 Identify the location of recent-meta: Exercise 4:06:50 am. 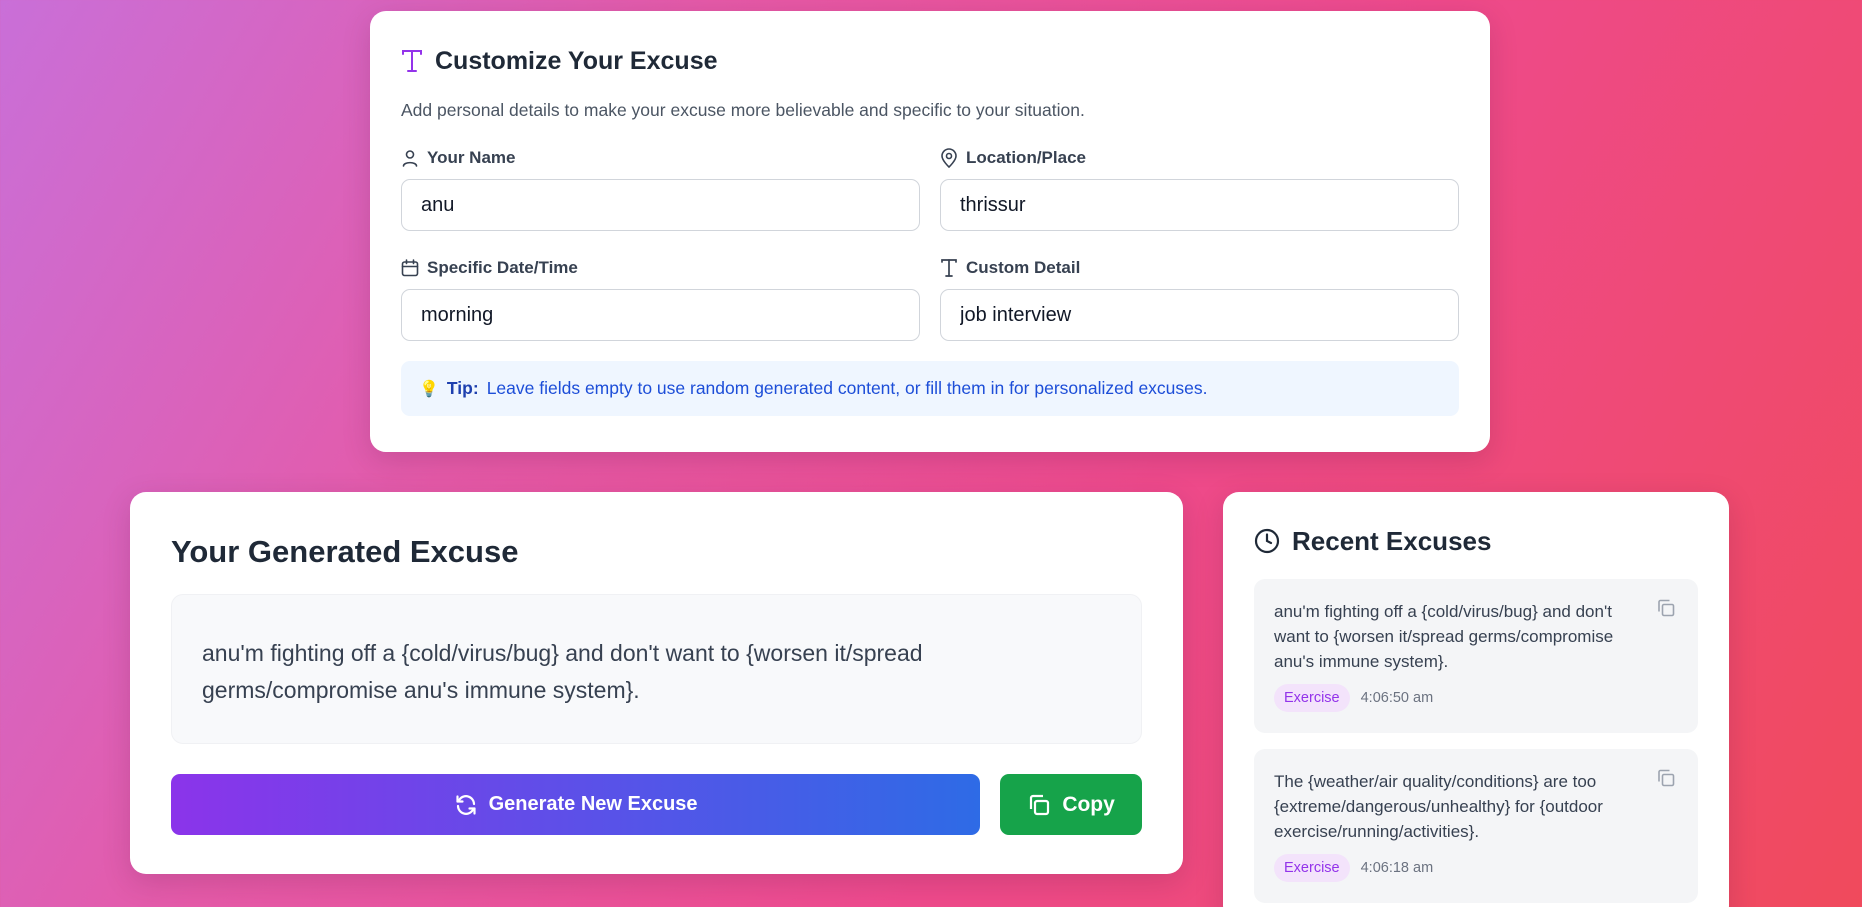
(1476, 698).